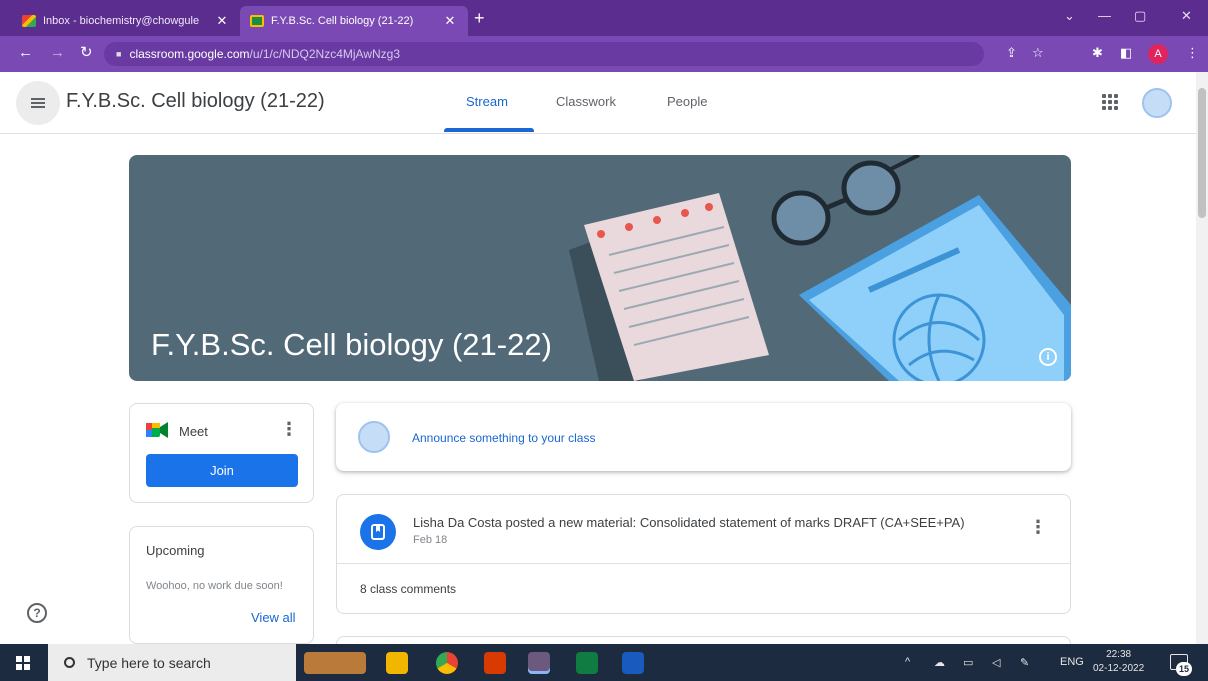 The height and width of the screenshot is (681, 1208). I want to click on post-date: Feb 18, so click(430, 540).